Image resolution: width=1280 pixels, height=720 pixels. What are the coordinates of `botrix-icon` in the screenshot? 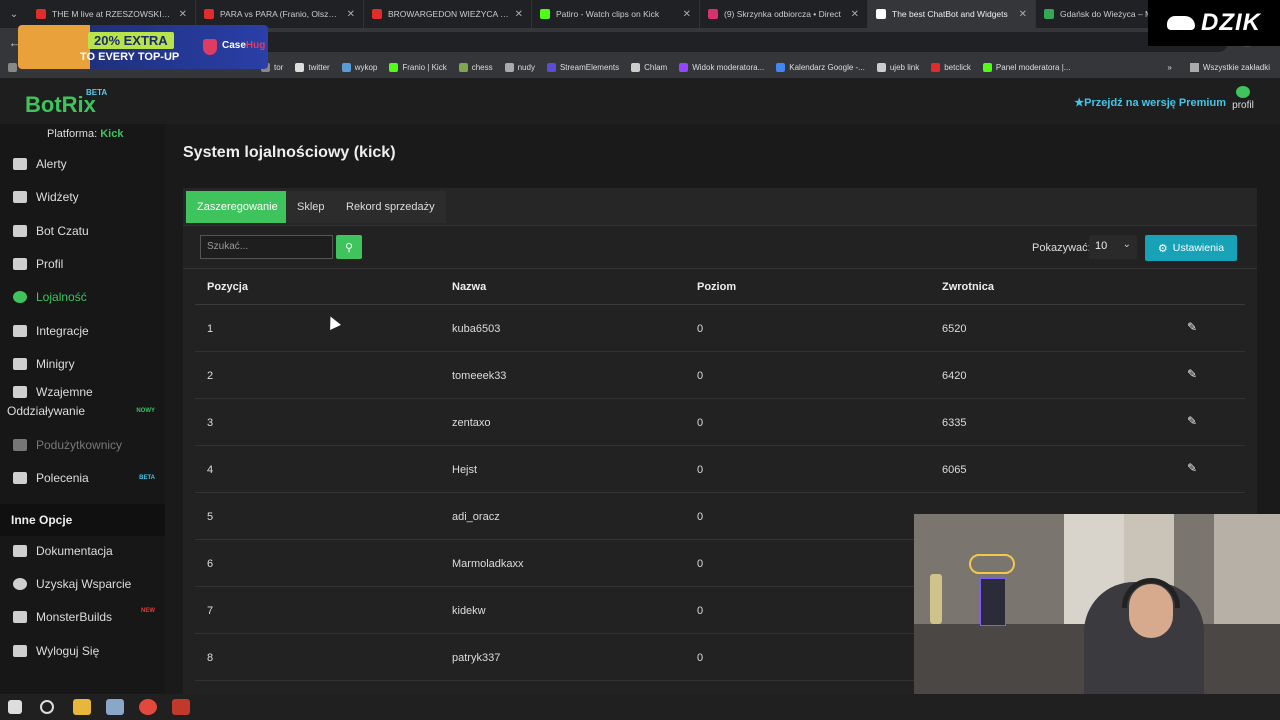 It's located at (881, 14).